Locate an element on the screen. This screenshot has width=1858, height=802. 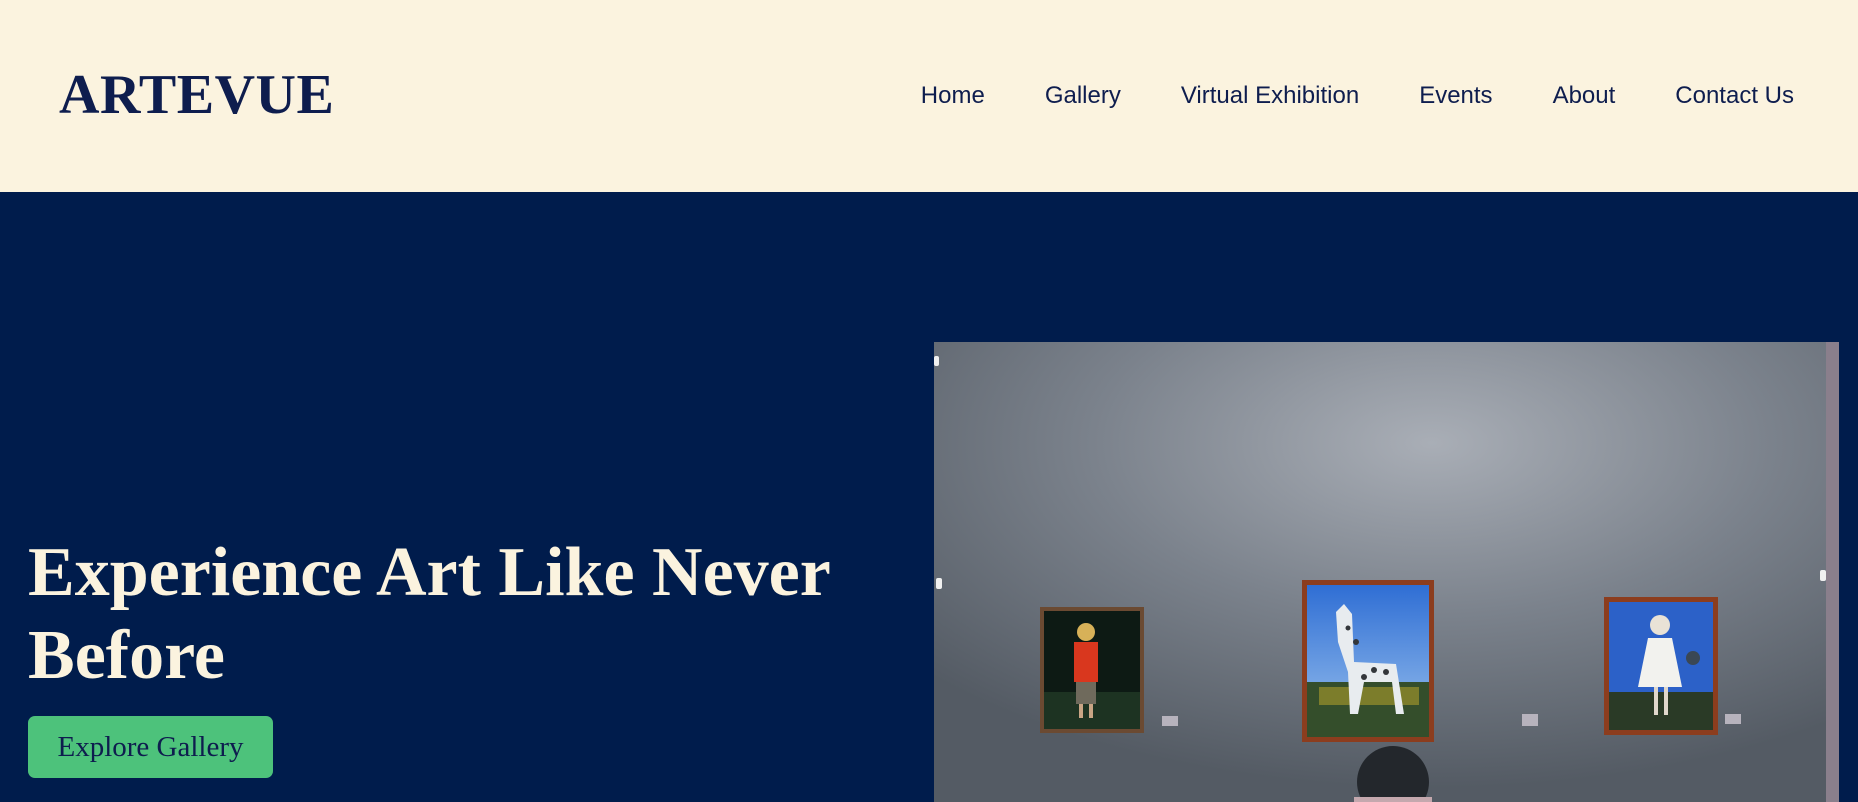
nav-link-events: Events is located at coordinates (1455, 96).